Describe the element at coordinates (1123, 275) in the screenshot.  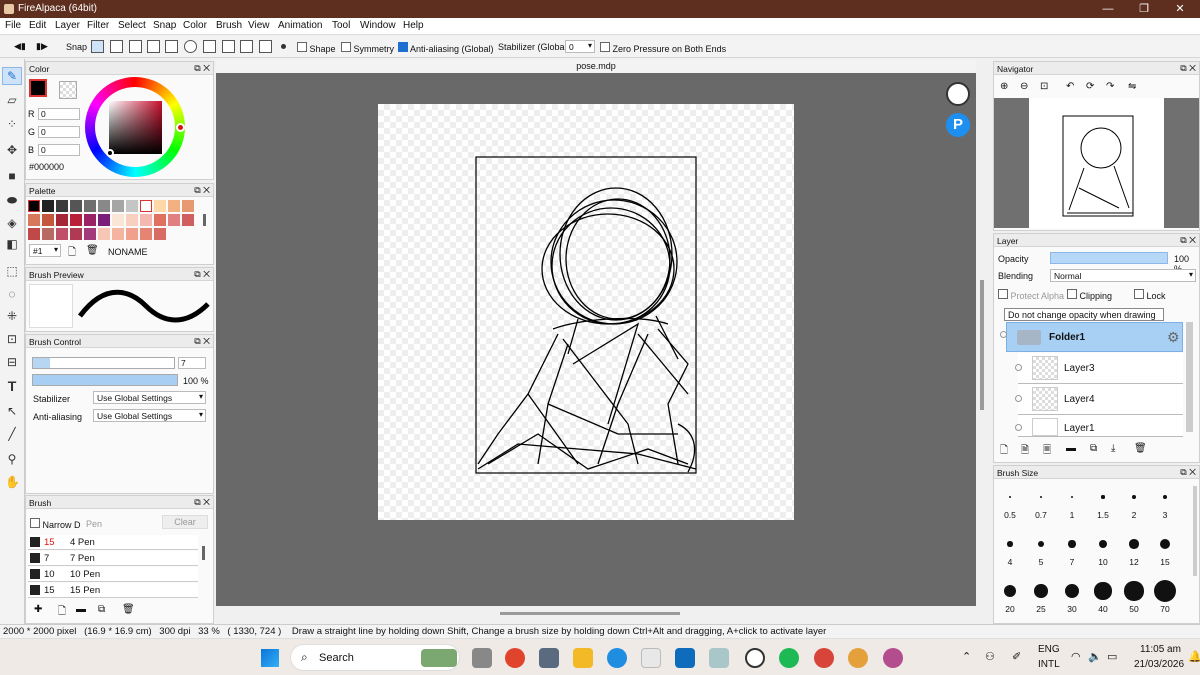
I see `blending-select: Normal` at that location.